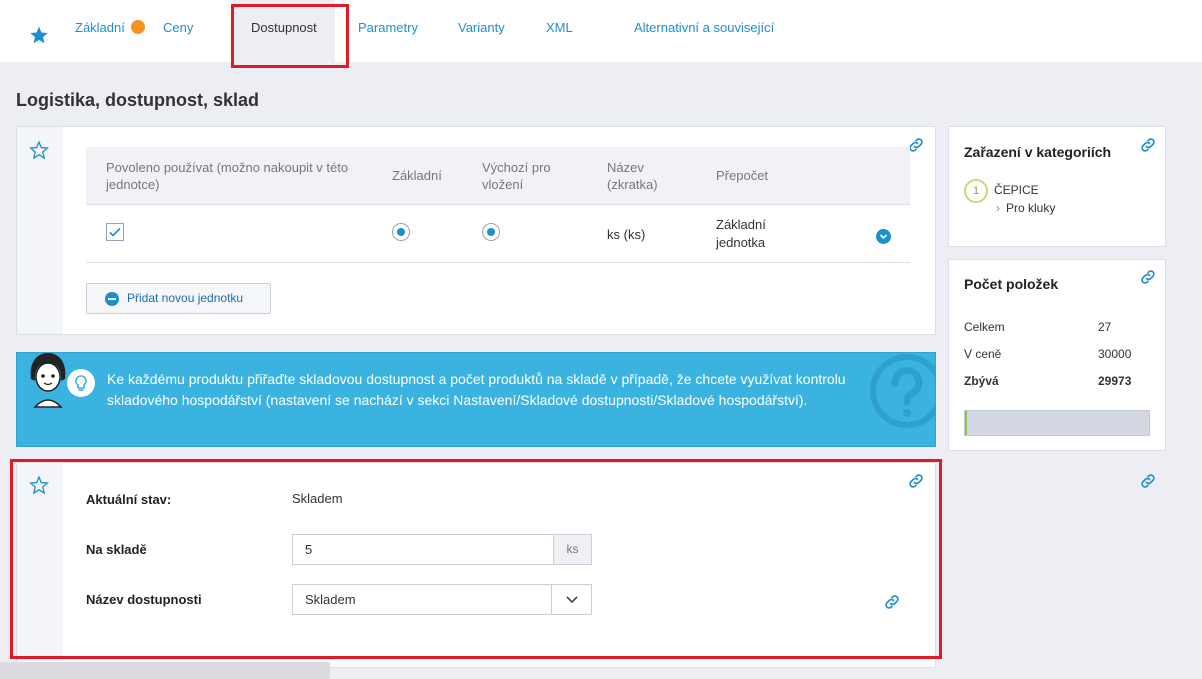  I want to click on header-basic: Základní, so click(417, 175).